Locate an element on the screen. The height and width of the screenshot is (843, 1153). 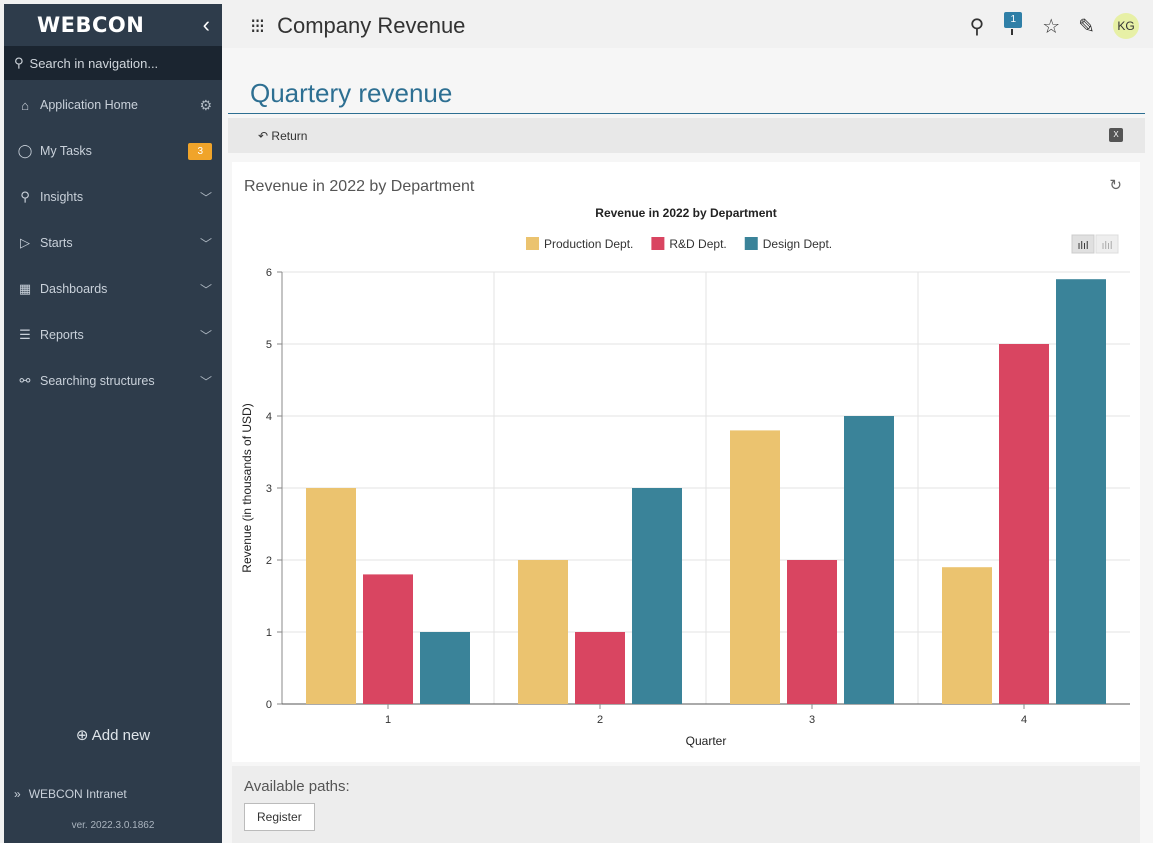
x-axis-title: Quarter is located at coordinates (706, 741).